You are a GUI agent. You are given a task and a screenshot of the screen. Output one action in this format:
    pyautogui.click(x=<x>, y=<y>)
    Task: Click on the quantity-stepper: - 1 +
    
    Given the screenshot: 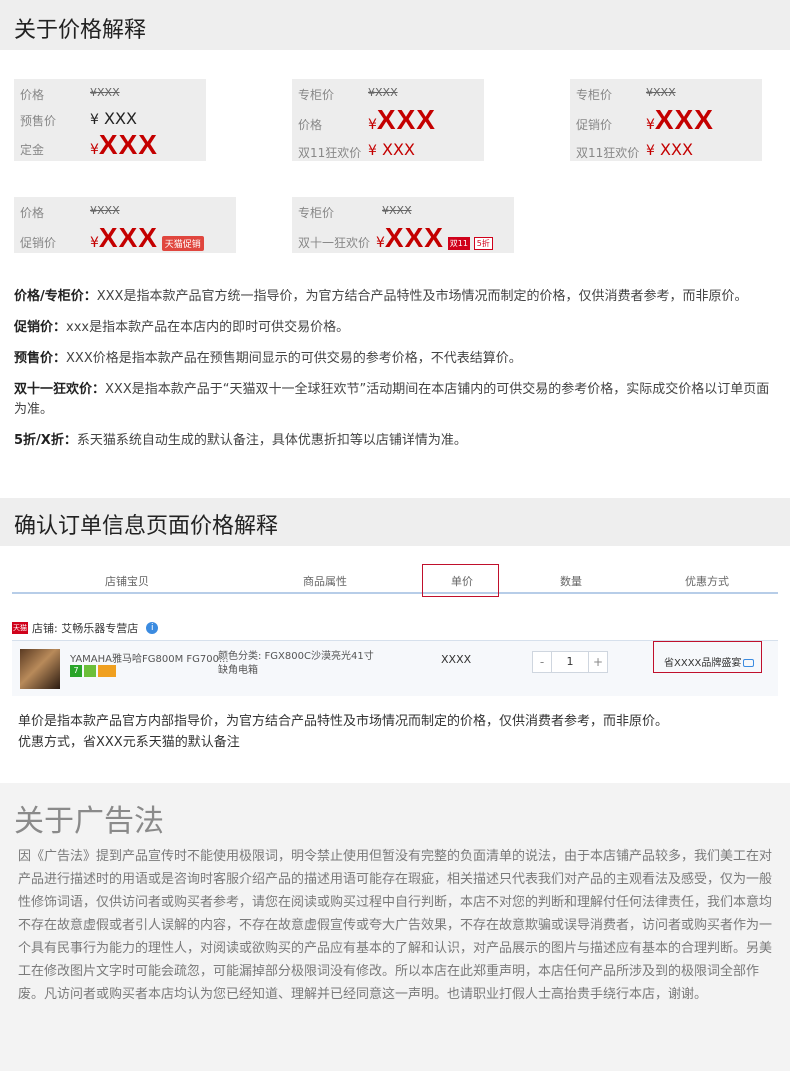 What is the action you would take?
    pyautogui.click(x=570, y=662)
    